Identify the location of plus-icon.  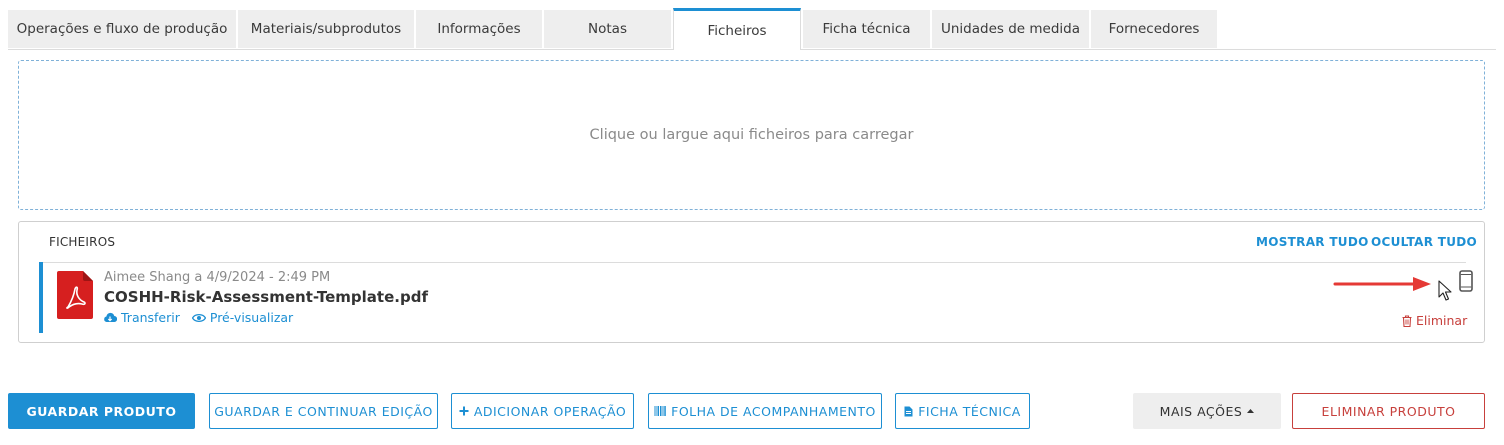
(464, 411).